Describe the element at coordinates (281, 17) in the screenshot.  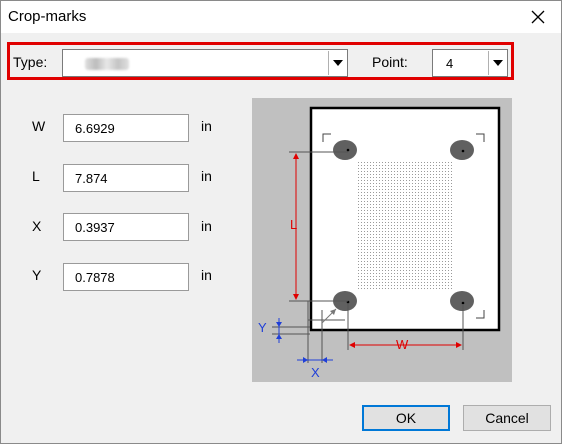
I see `title-bar: Crop-marks` at that location.